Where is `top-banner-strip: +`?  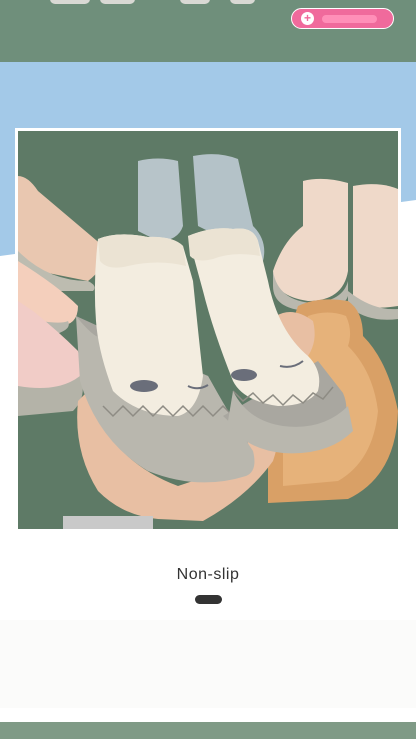
top-banner-strip: + is located at coordinates (208, 31).